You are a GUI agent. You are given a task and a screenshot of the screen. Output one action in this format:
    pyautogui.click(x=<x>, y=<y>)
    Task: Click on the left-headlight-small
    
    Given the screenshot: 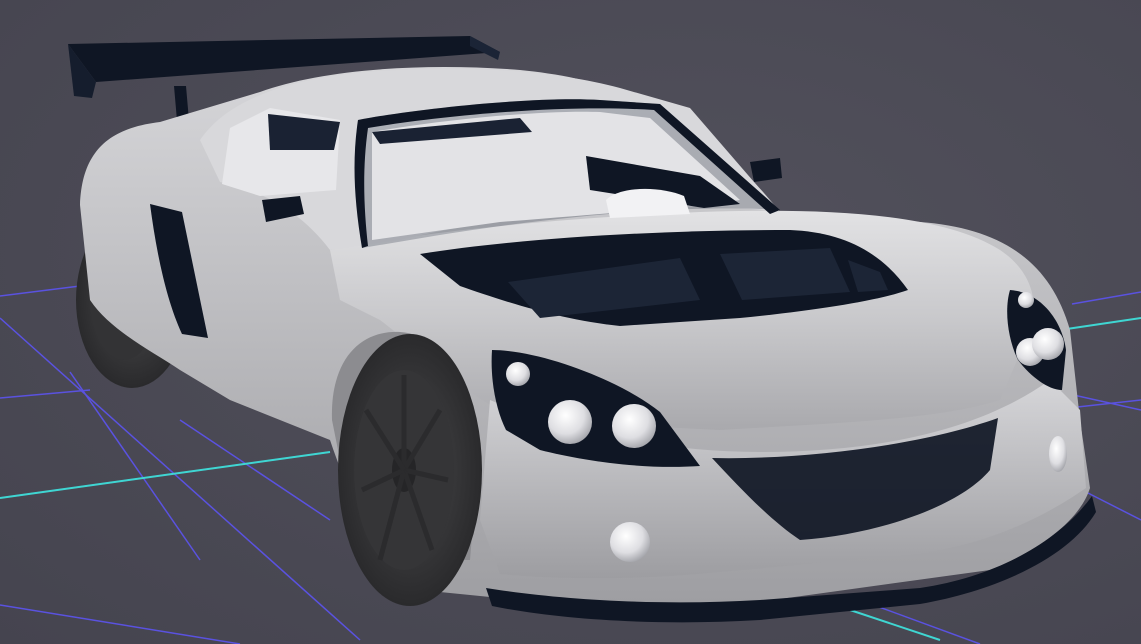 What is the action you would take?
    pyautogui.click(x=518, y=374)
    